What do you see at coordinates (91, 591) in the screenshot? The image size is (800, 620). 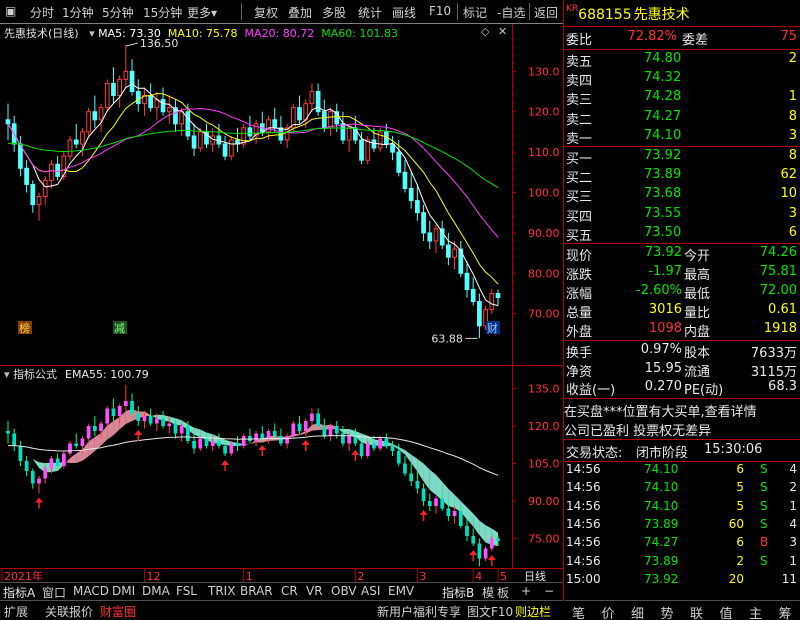 I see `indicator-tab-2: MACD` at bounding box center [91, 591].